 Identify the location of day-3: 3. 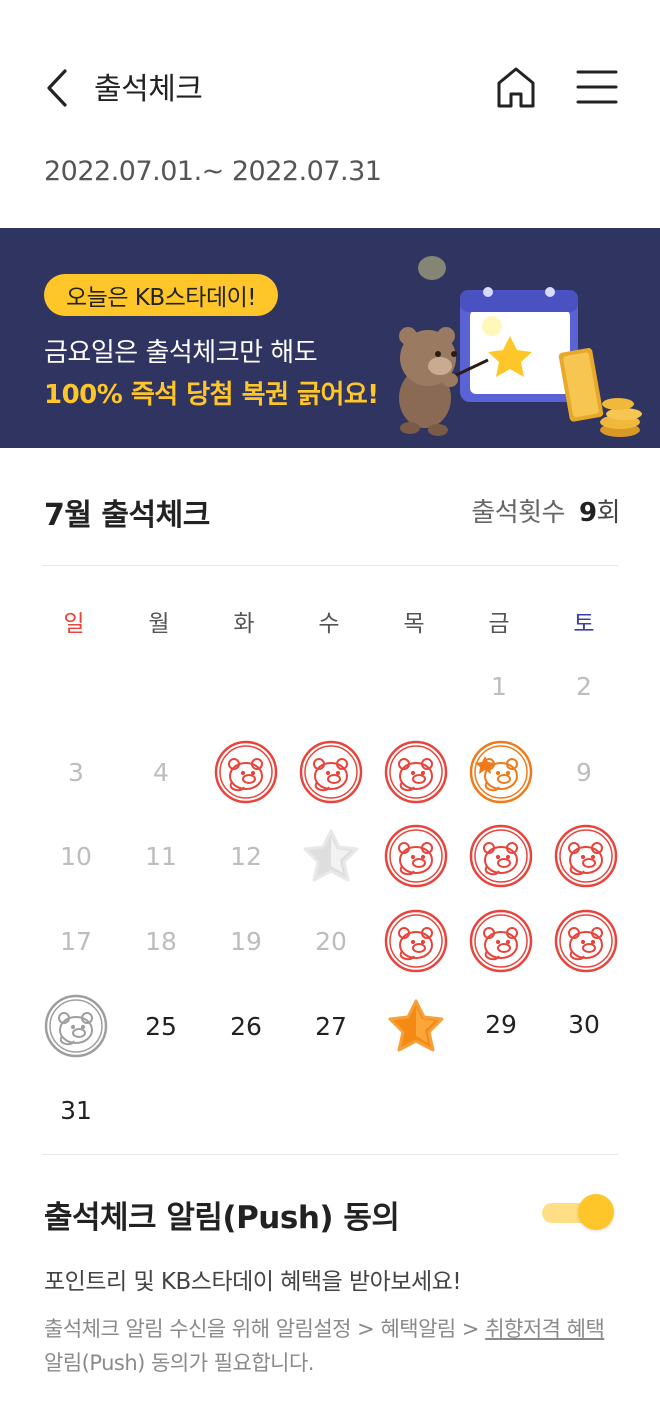
(76, 772).